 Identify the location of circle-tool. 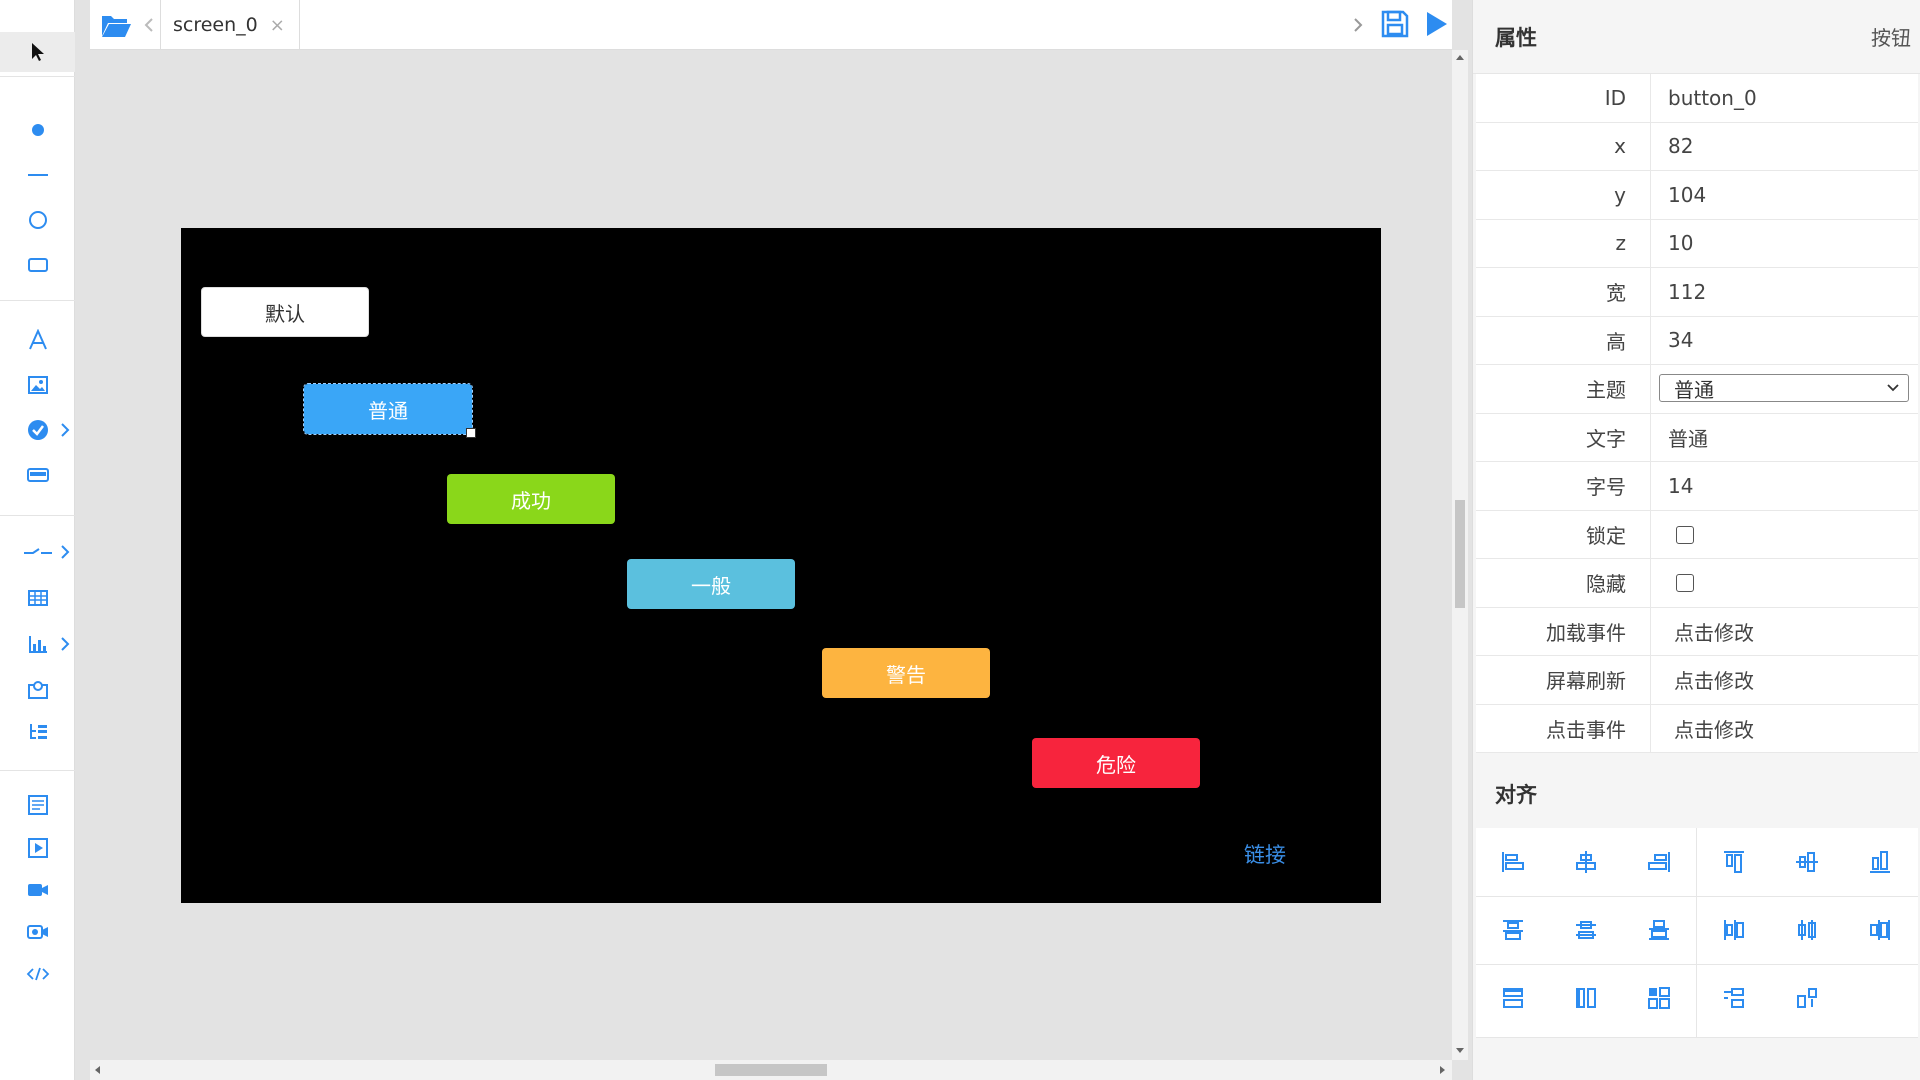
(37, 220).